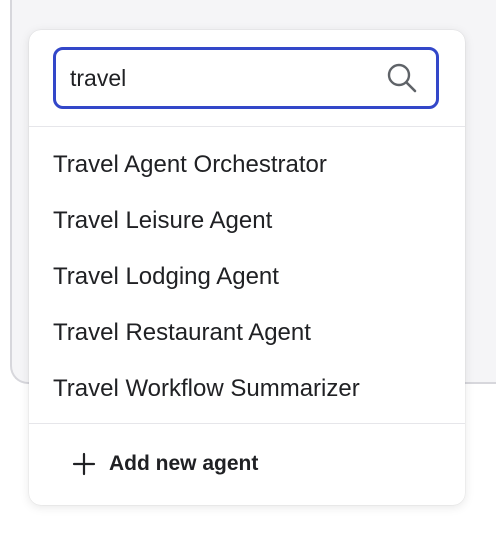  I want to click on add-new-agent-button: Add new agent, so click(164, 464).